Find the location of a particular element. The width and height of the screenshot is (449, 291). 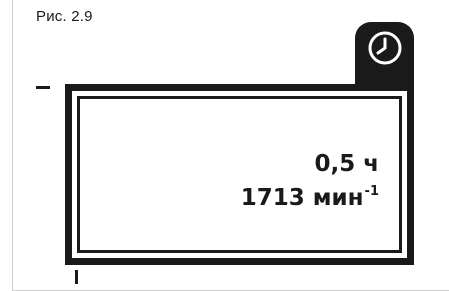

figure-label: Рис. 2.9 is located at coordinates (64, 16).